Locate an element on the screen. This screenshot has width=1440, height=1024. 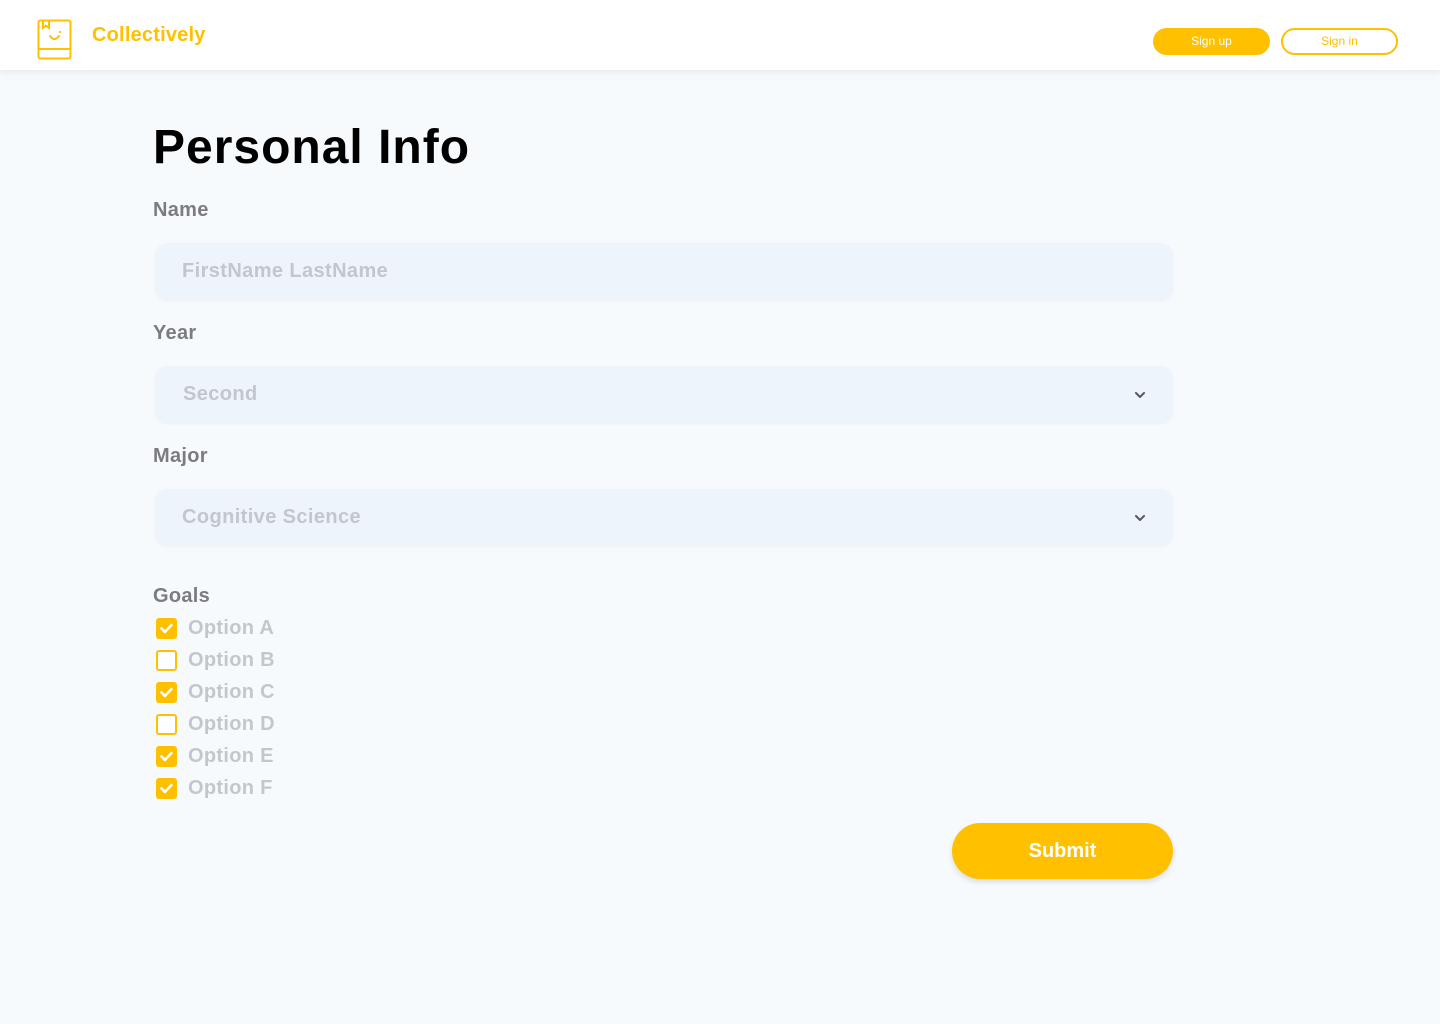
goal-option-f: Option F is located at coordinates (214, 788).